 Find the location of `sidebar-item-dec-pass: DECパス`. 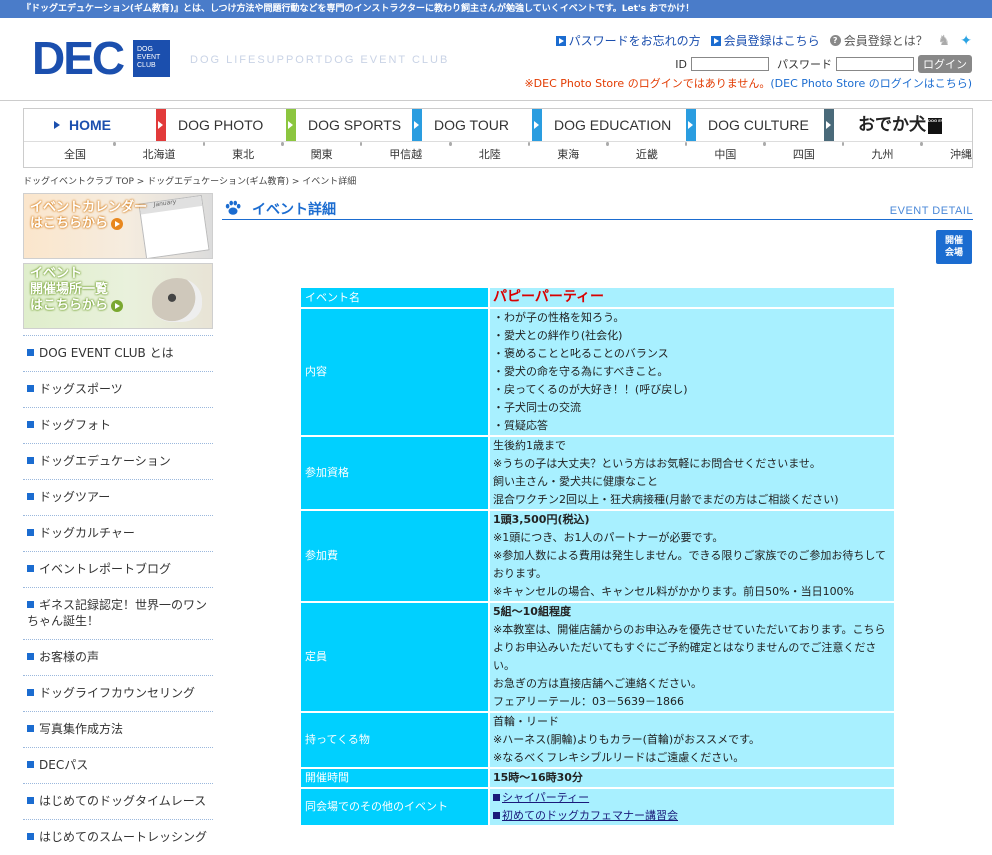

sidebar-item-dec-pass: DECパス is located at coordinates (118, 765).